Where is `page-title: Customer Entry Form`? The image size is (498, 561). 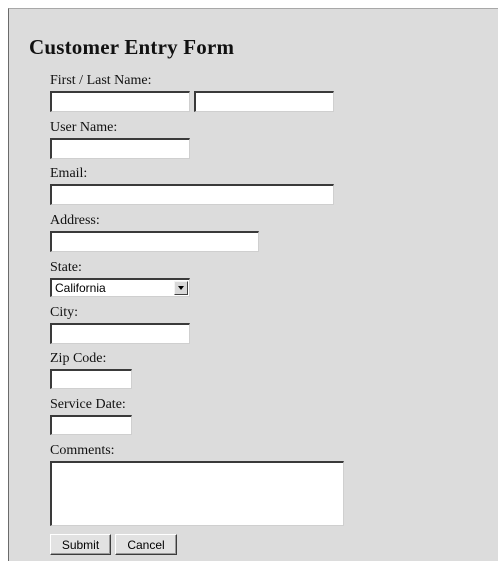 page-title: Customer Entry Form is located at coordinates (132, 47).